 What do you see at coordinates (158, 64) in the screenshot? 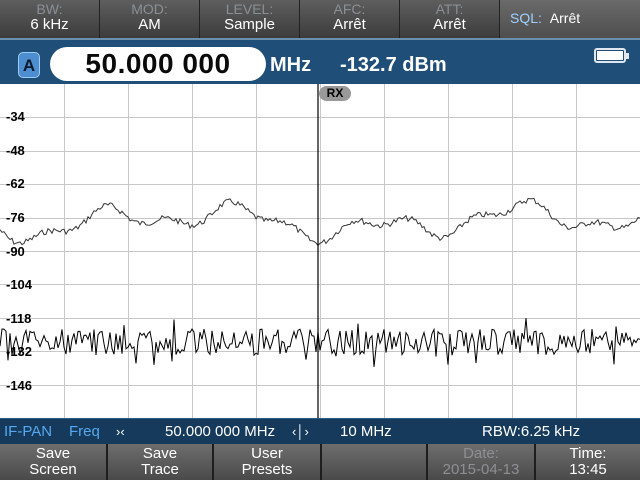
I see `center-frequency-input: 50.000 000` at bounding box center [158, 64].